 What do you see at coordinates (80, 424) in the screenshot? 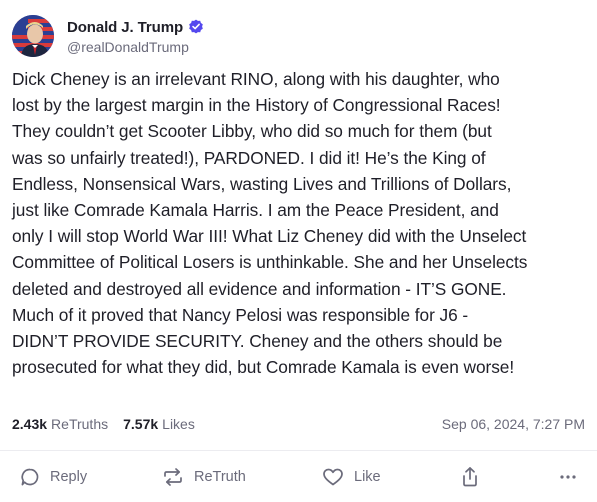
I see `retruths-label: ReTruths` at bounding box center [80, 424].